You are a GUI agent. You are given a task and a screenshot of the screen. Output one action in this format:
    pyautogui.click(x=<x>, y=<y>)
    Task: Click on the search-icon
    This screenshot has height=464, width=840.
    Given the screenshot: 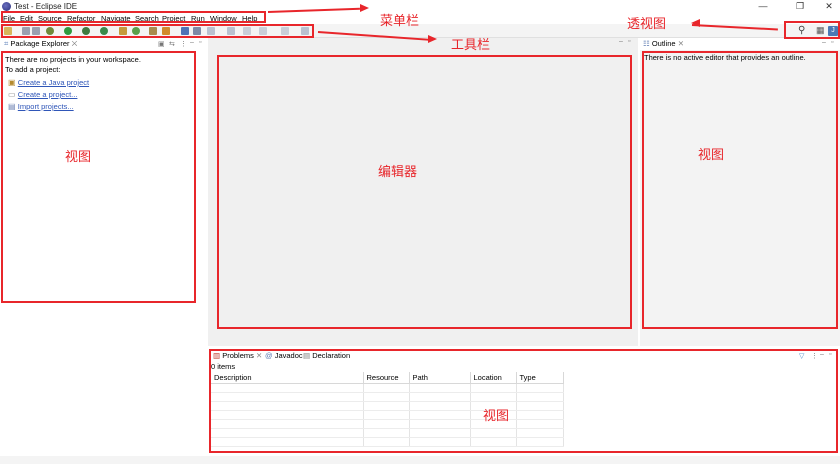 What is the action you would take?
    pyautogui.click(x=185, y=31)
    